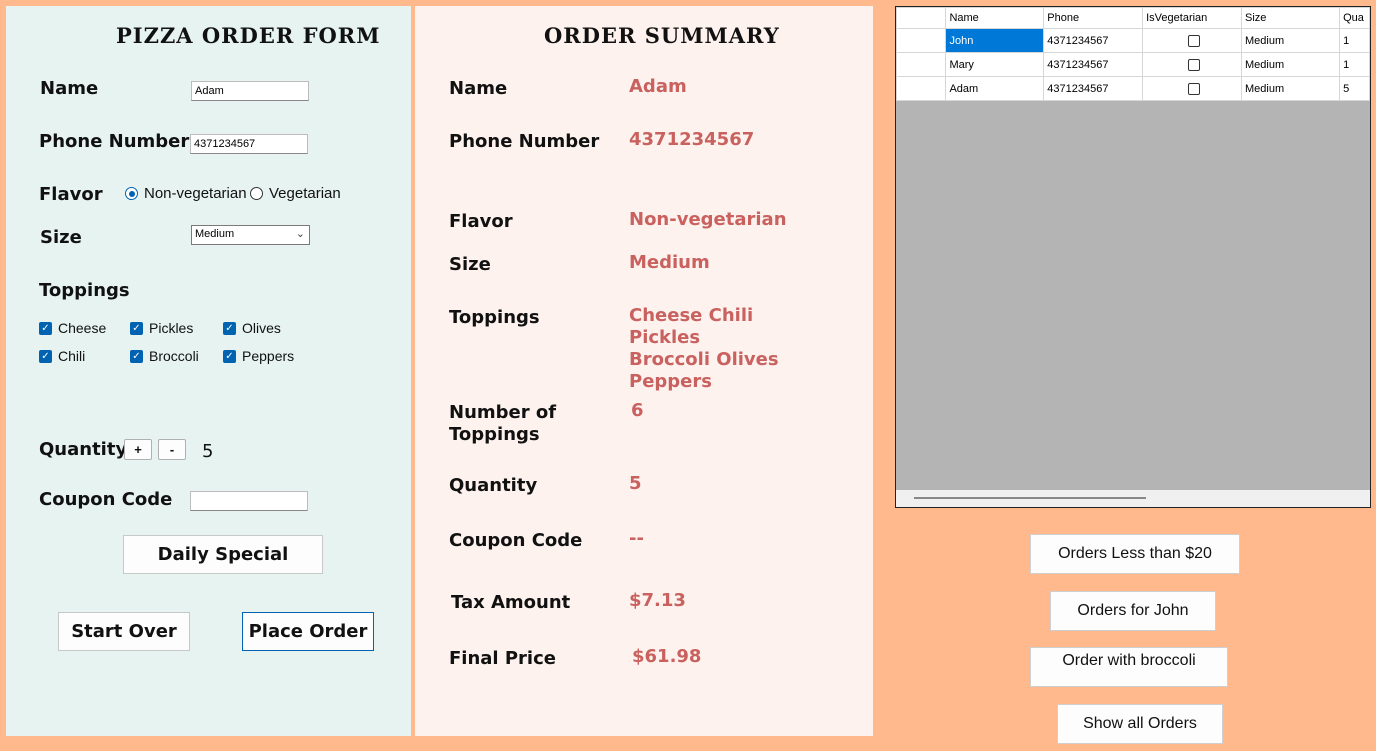  I want to click on summary-size-label: Size, so click(470, 264).